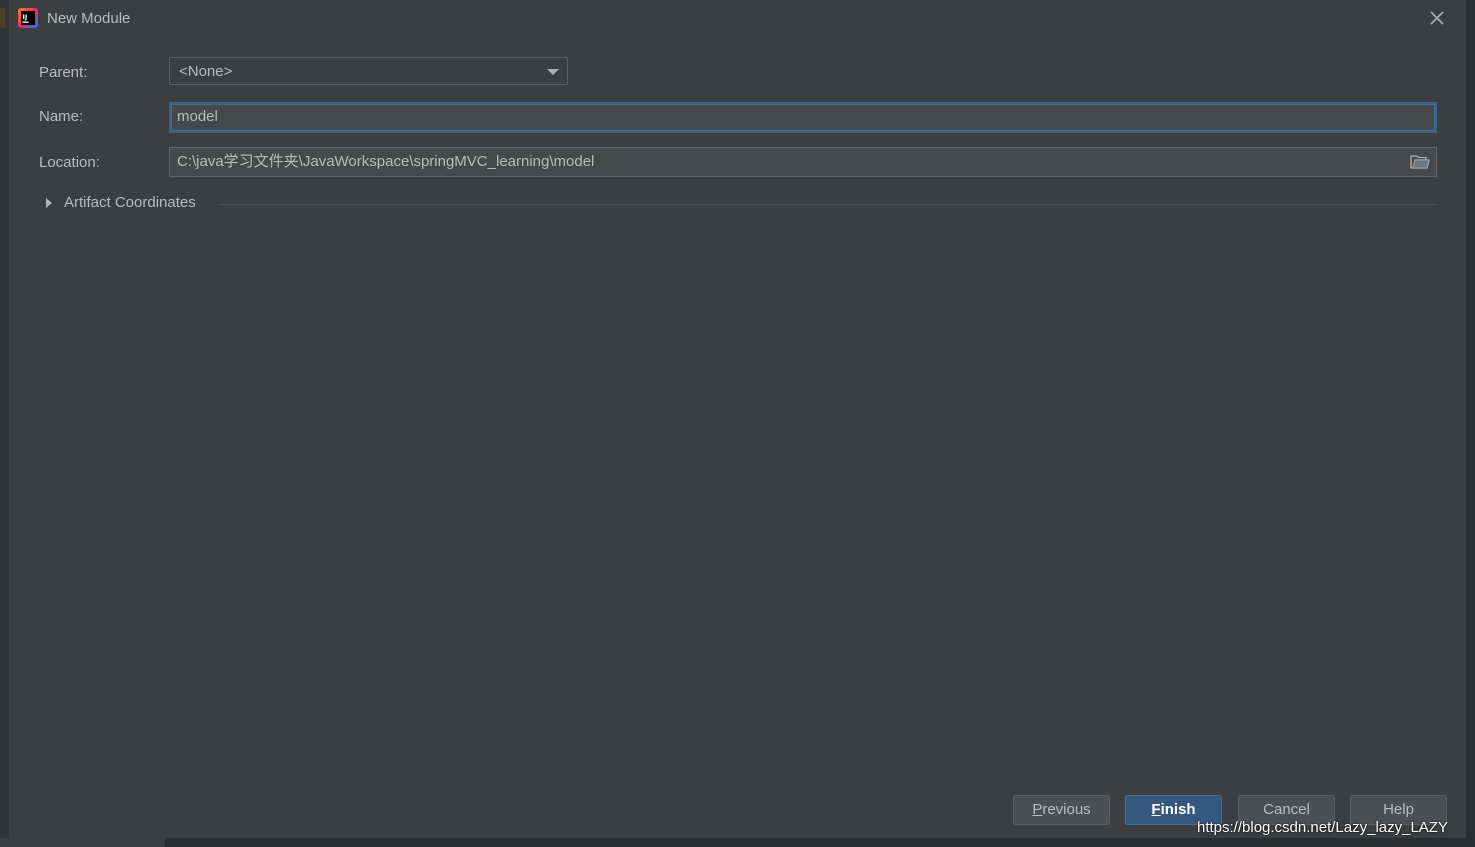 The width and height of the screenshot is (1475, 847). I want to click on title-bar: IJ New Module, so click(737, 19).